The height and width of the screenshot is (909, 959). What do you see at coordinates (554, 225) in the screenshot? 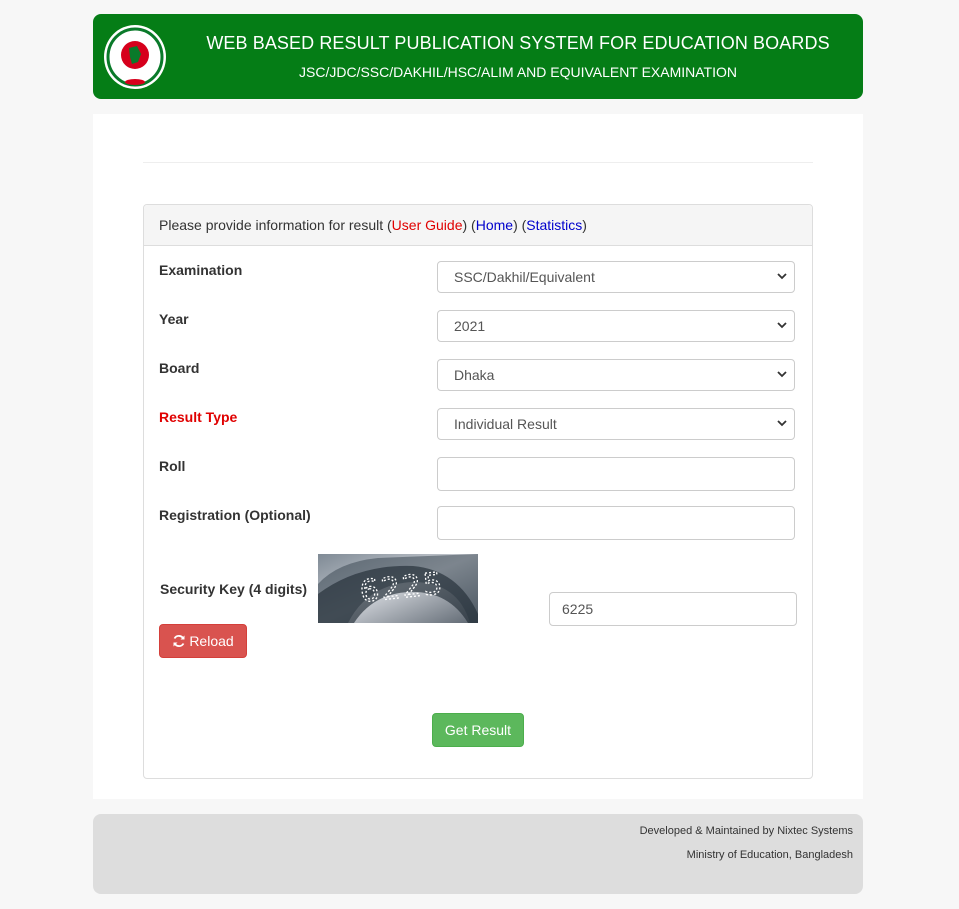
I see `statistics-link: Statistics` at bounding box center [554, 225].